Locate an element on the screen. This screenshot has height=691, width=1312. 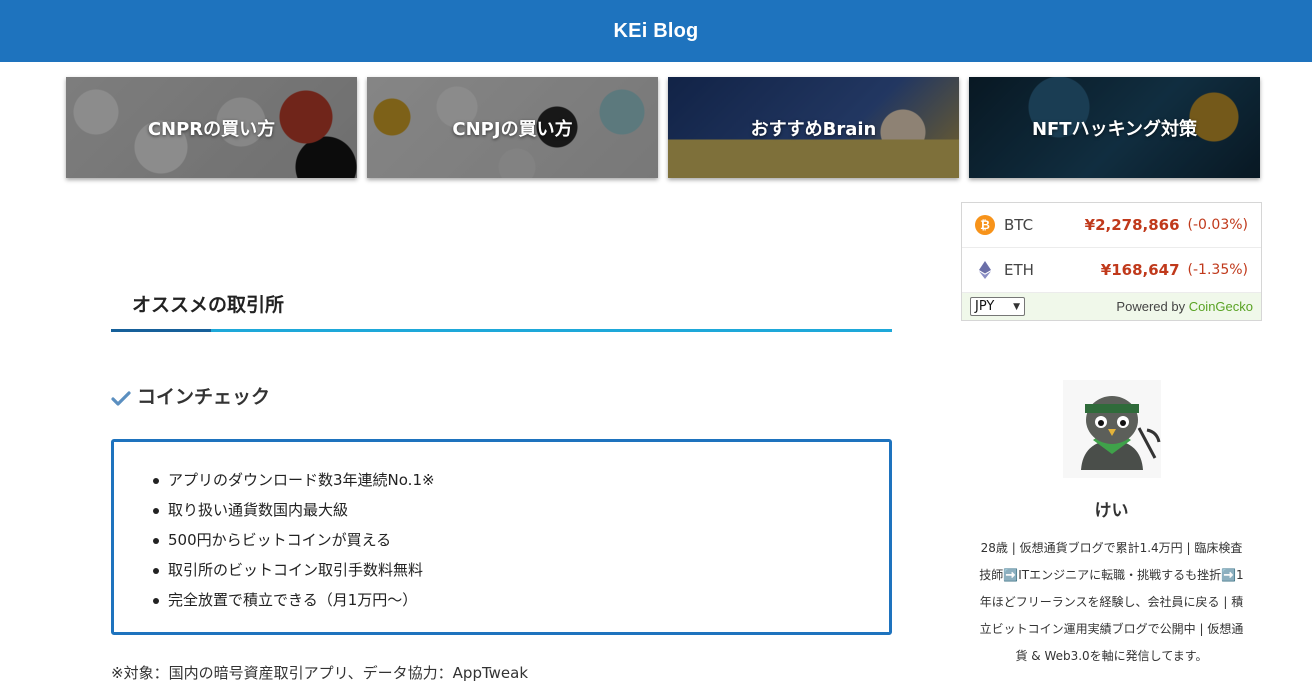
coin-symbol: BTC is located at coordinates (1019, 225).